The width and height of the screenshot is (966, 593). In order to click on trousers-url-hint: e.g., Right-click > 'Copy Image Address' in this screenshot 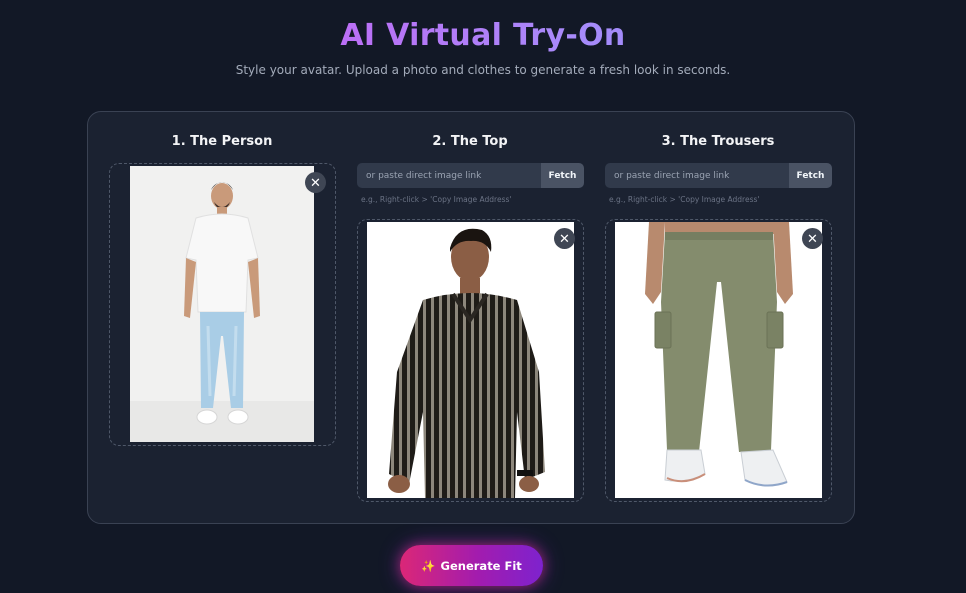, I will do `click(684, 199)`.